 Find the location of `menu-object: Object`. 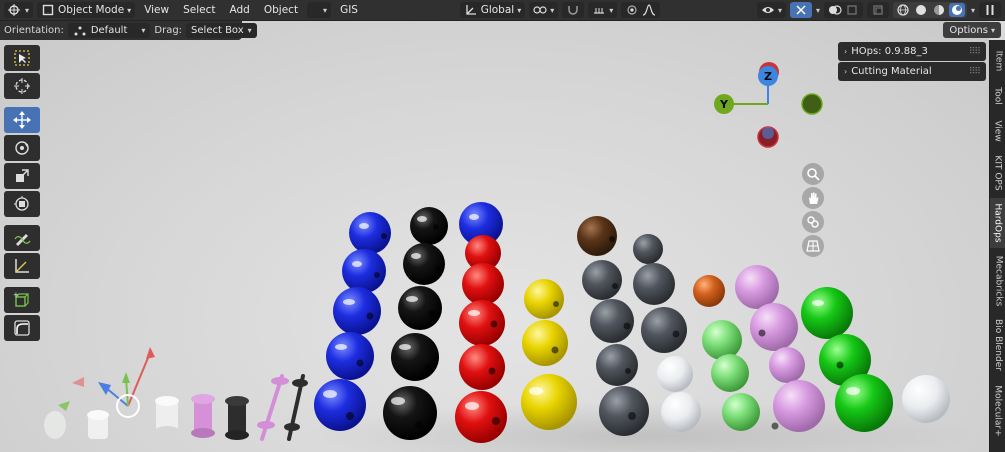

menu-object: Object is located at coordinates (281, 10).